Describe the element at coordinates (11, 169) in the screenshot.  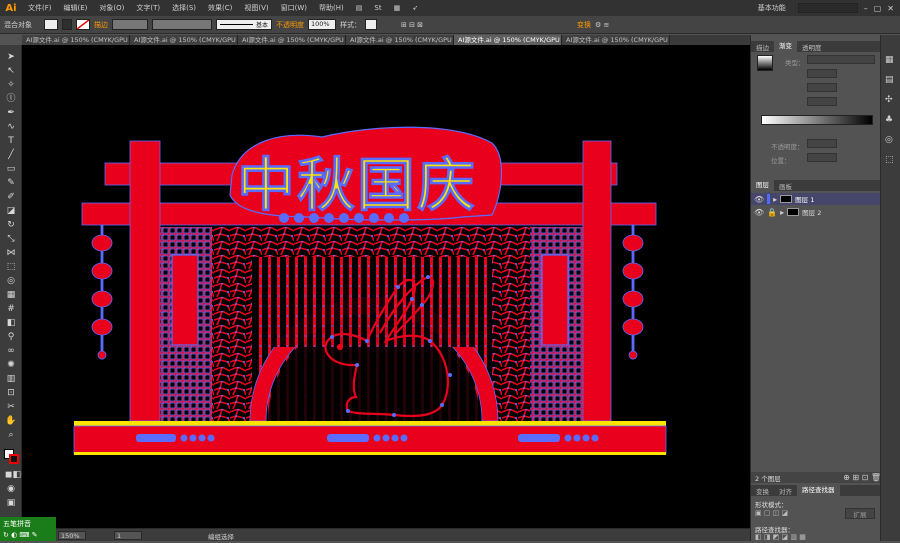
I see `rectangle-tool-icon: ▭` at that location.